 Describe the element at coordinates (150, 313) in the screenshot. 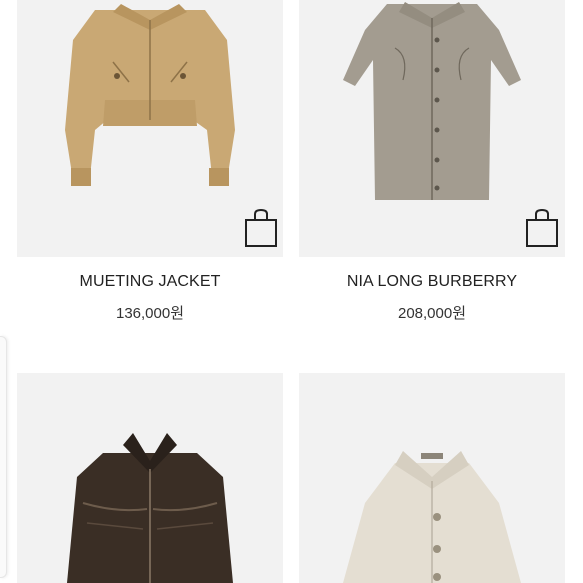

I see `product-price: 136,000원` at that location.